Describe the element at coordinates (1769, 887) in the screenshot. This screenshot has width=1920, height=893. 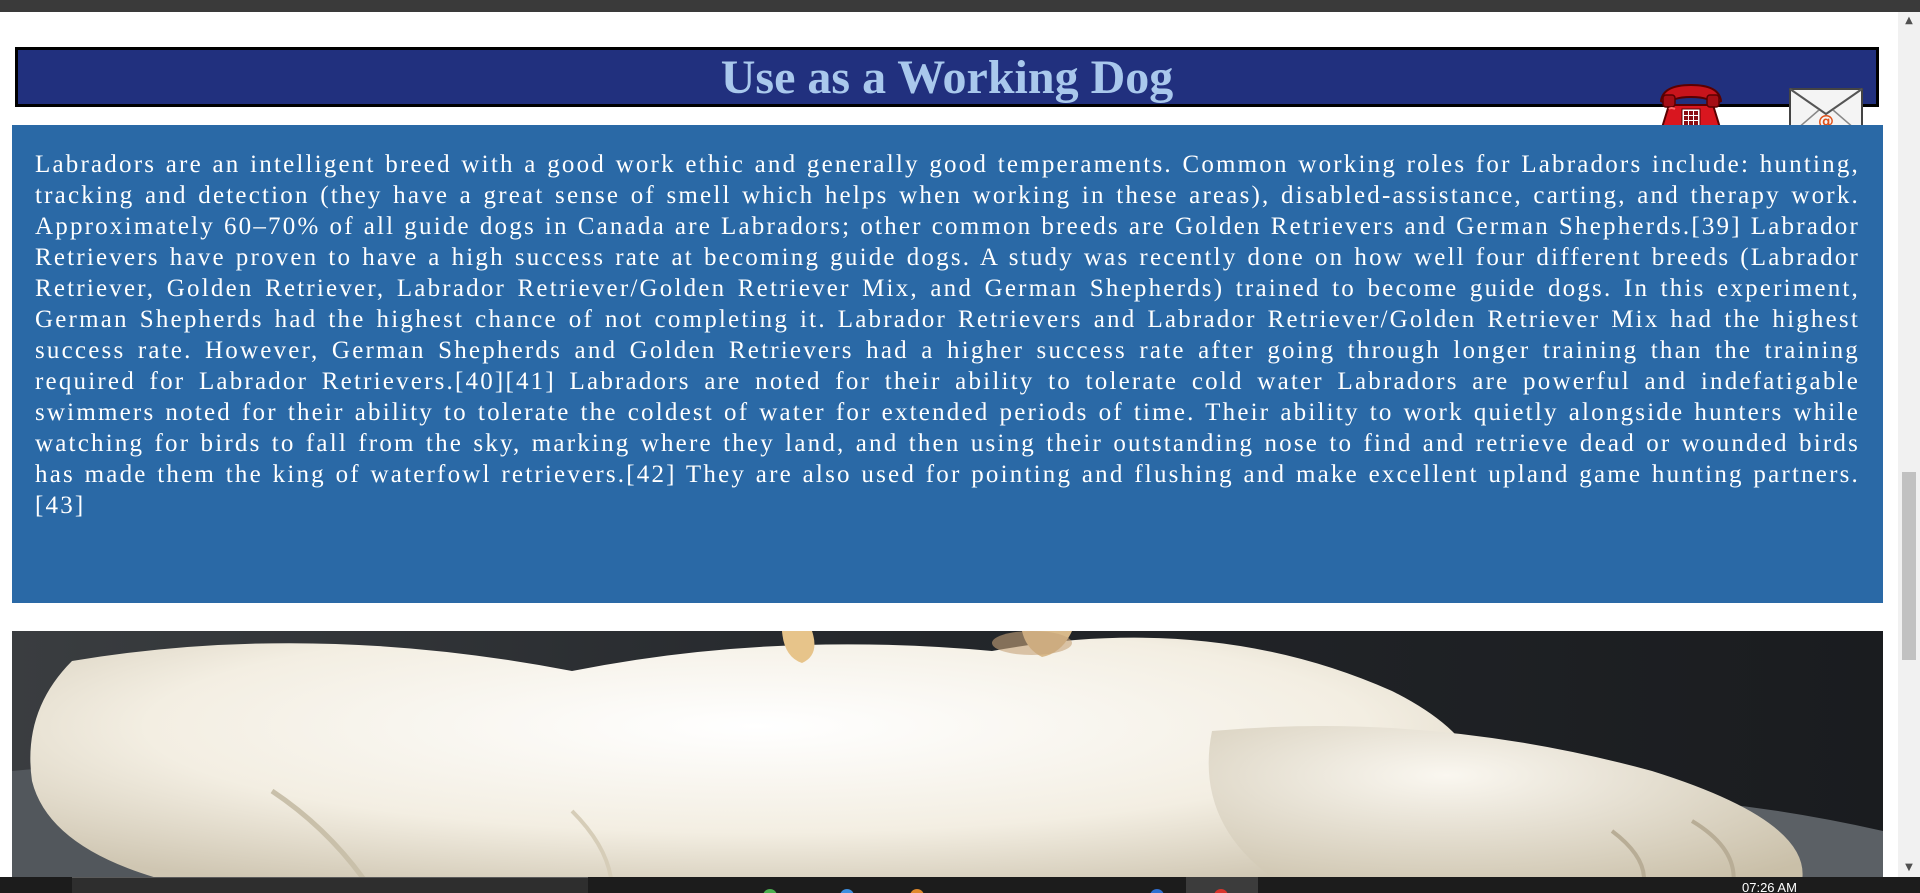
I see `taskbar-clock: 07:26 AM` at that location.